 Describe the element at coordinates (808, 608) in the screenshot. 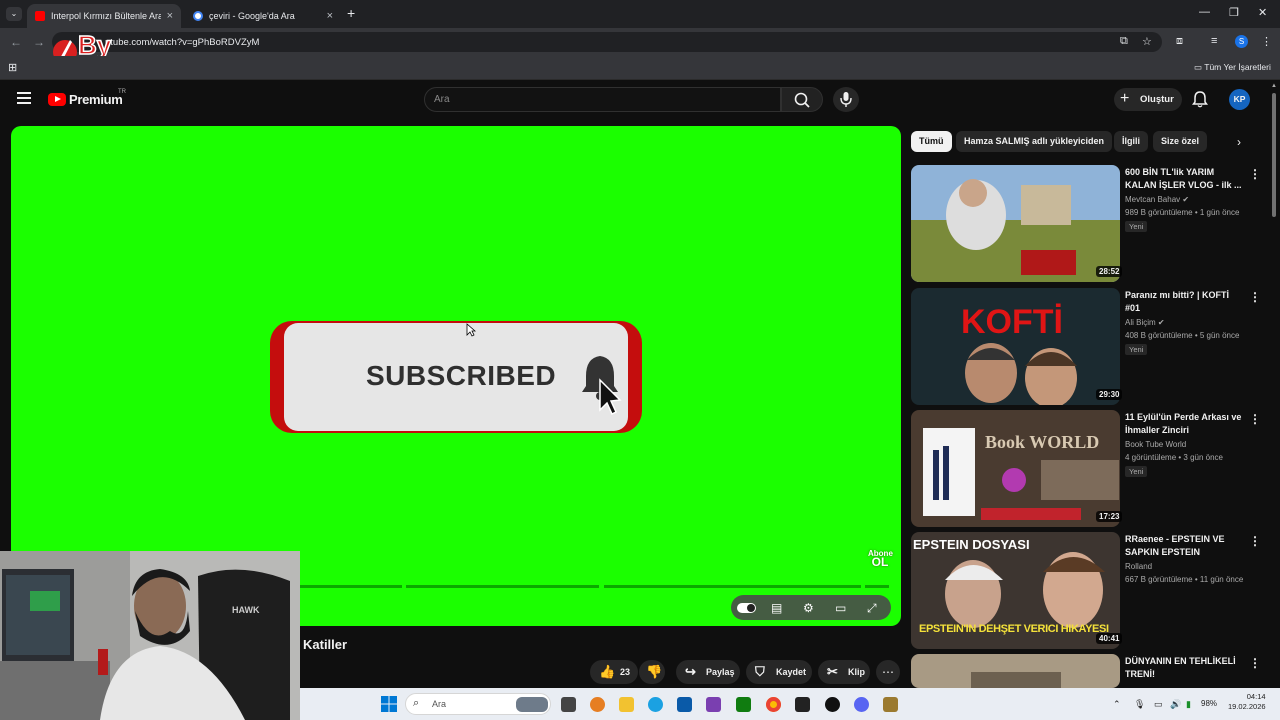

I see `settings-gear-icon: ⚙` at that location.